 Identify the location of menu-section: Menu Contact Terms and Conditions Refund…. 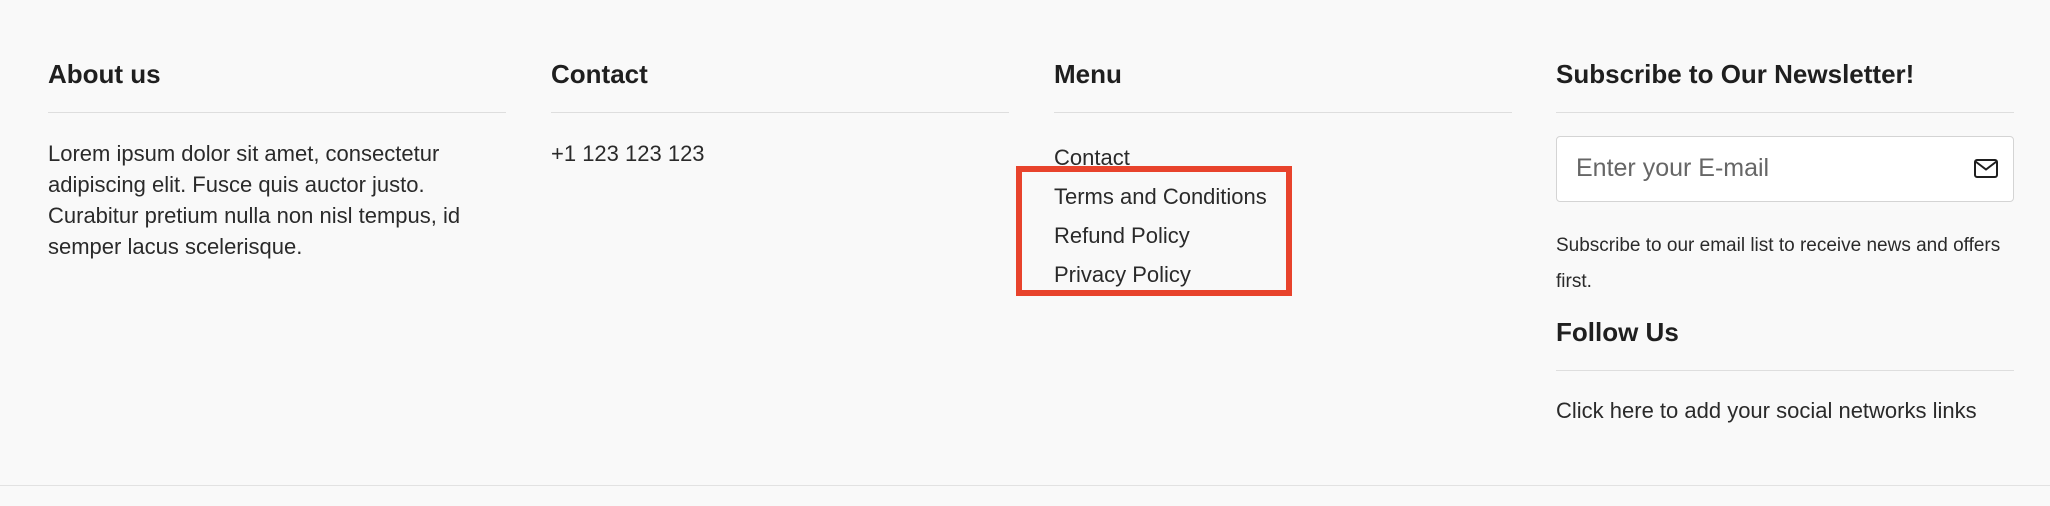
(1283, 174).